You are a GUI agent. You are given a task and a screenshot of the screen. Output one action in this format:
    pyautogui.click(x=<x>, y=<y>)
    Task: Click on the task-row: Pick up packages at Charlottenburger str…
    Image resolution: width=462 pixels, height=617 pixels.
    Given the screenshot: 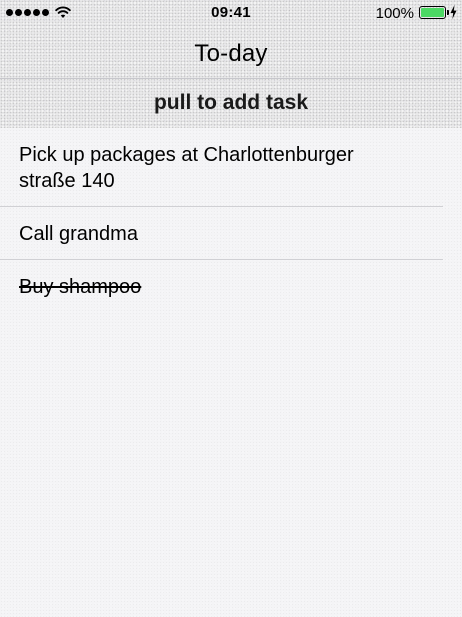 What is the action you would take?
    pyautogui.click(x=221, y=167)
    